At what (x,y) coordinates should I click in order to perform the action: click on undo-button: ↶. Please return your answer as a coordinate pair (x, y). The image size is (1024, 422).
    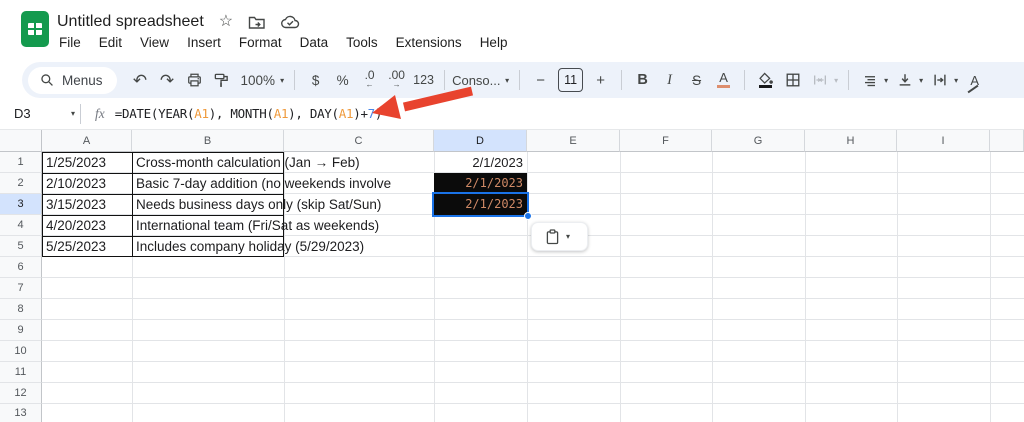
    Looking at the image, I should click on (140, 80).